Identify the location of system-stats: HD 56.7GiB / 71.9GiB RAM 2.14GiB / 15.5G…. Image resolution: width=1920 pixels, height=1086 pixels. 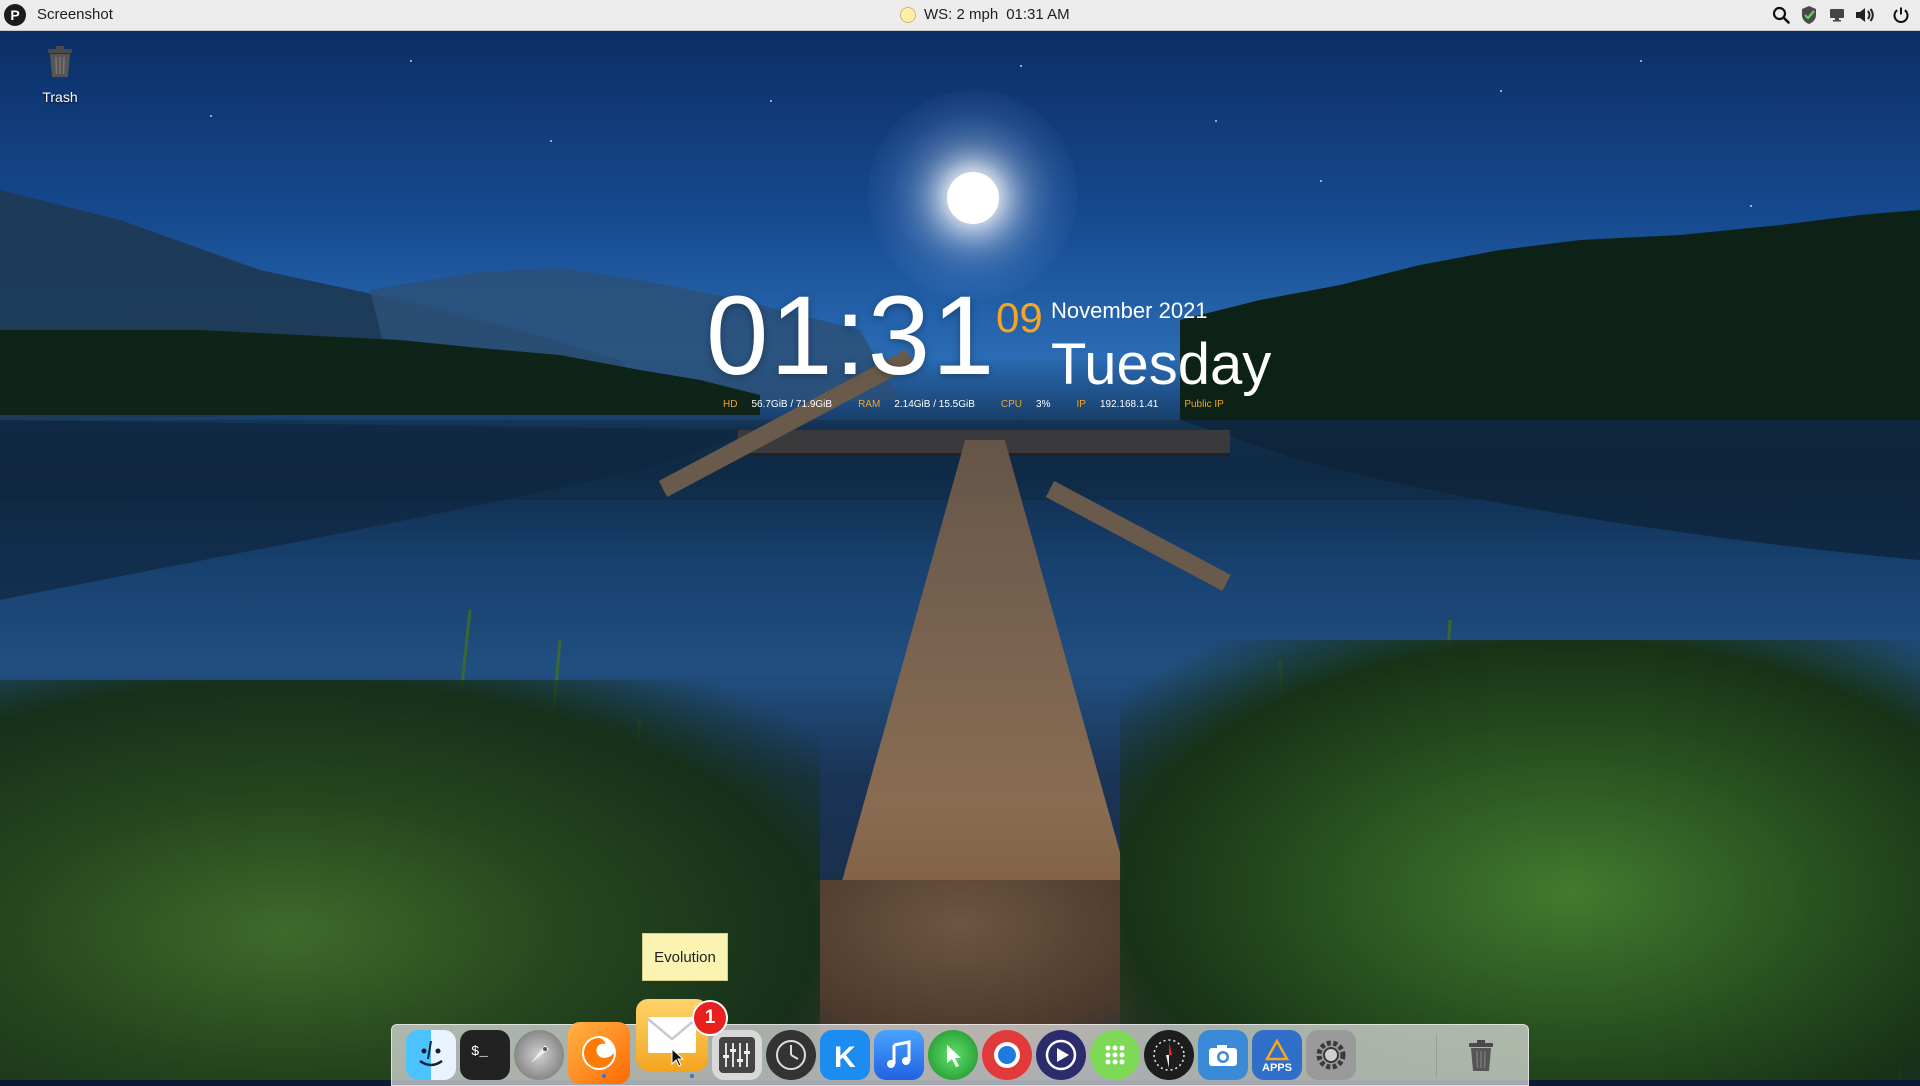
(980, 404).